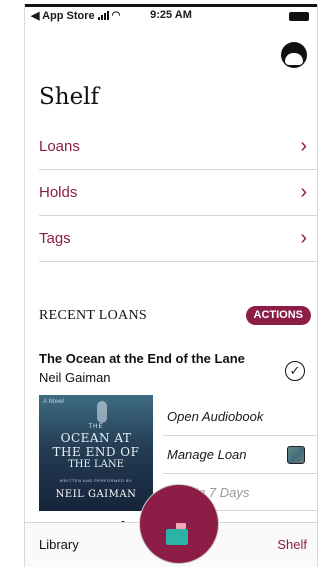 The height and width of the screenshot is (569, 336). What do you see at coordinates (59, 146) in the screenshot?
I see `nav-item-label: Loans` at bounding box center [59, 146].